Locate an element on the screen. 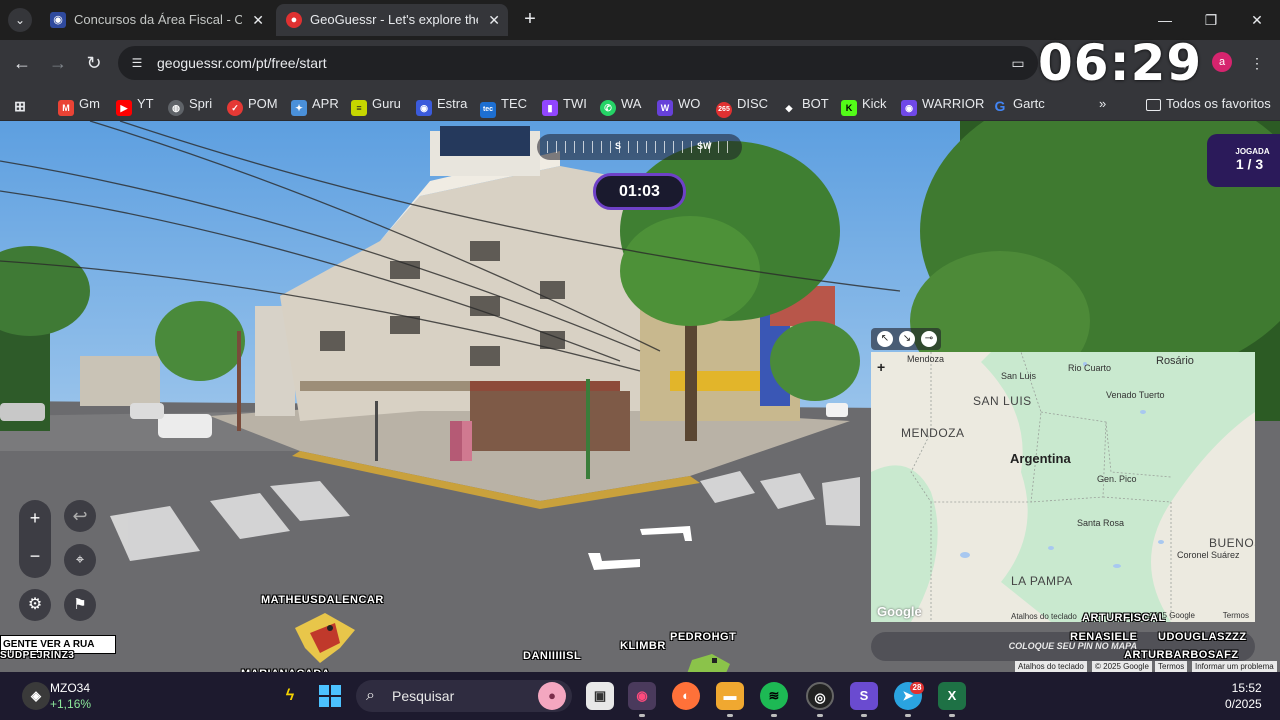 The height and width of the screenshot is (720, 1280). round-value: 1 / 3 is located at coordinates (1249, 164).